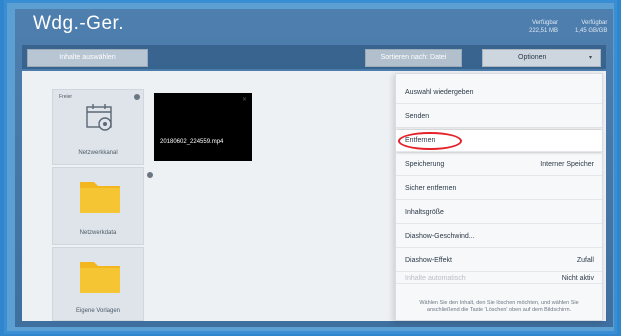 The height and width of the screenshot is (336, 621). I want to click on calendar-network-icon, so click(100, 117).